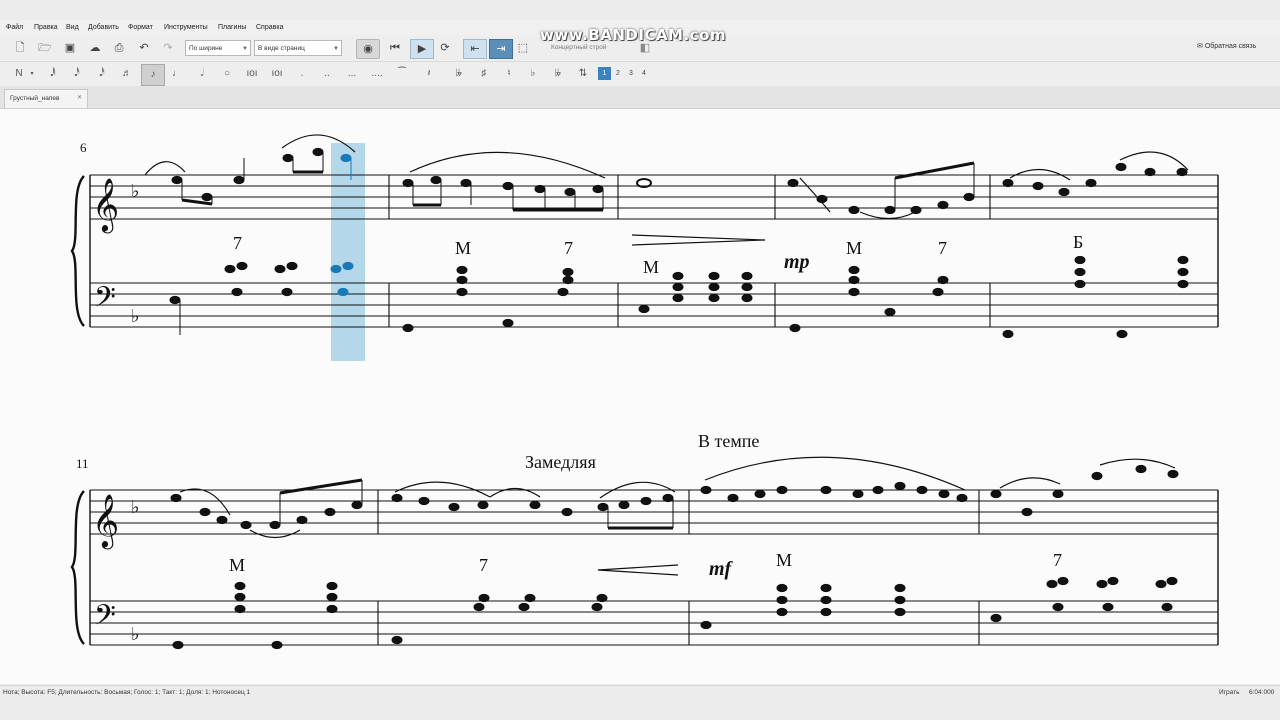 The height and width of the screenshot is (720, 1280). I want to click on selection-highlight, so click(348, 252).